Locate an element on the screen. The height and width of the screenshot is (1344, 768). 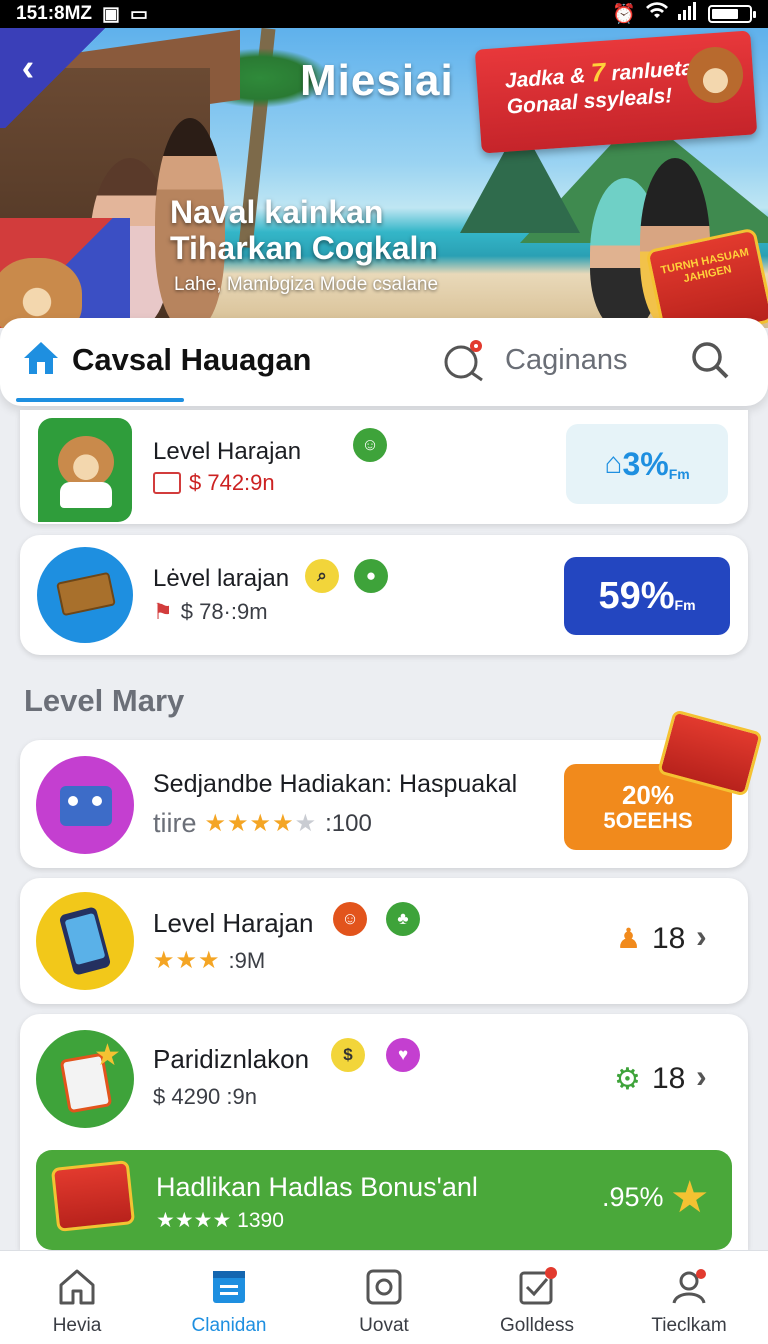
promo-banner: Jadka & 7 ranlueta Gonaal ssyleals! is located at coordinates (616, 92).